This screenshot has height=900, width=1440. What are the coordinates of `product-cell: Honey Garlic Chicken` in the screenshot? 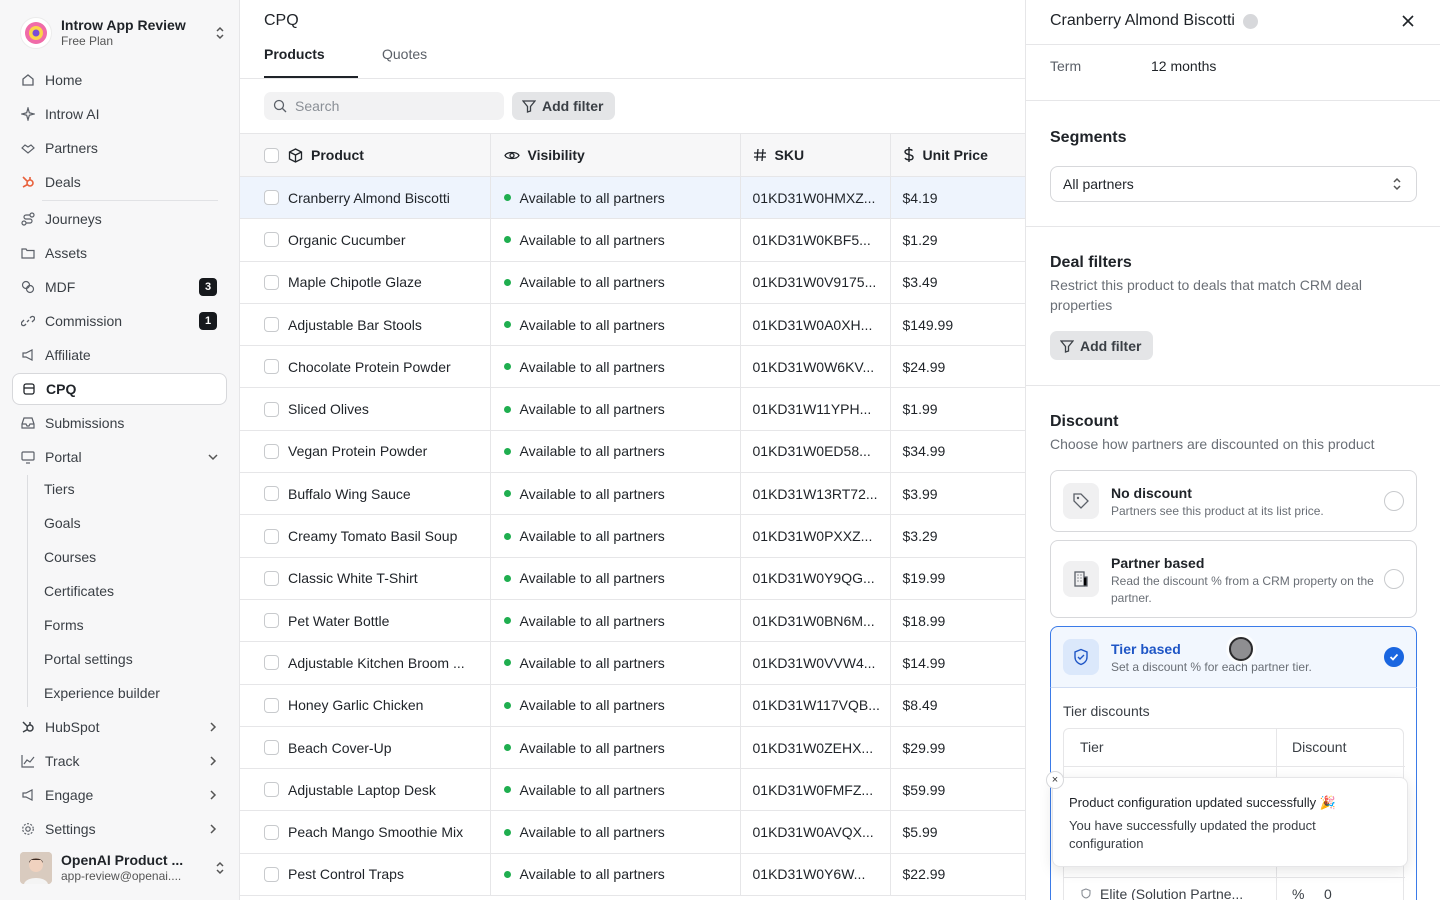 It's located at (365, 705).